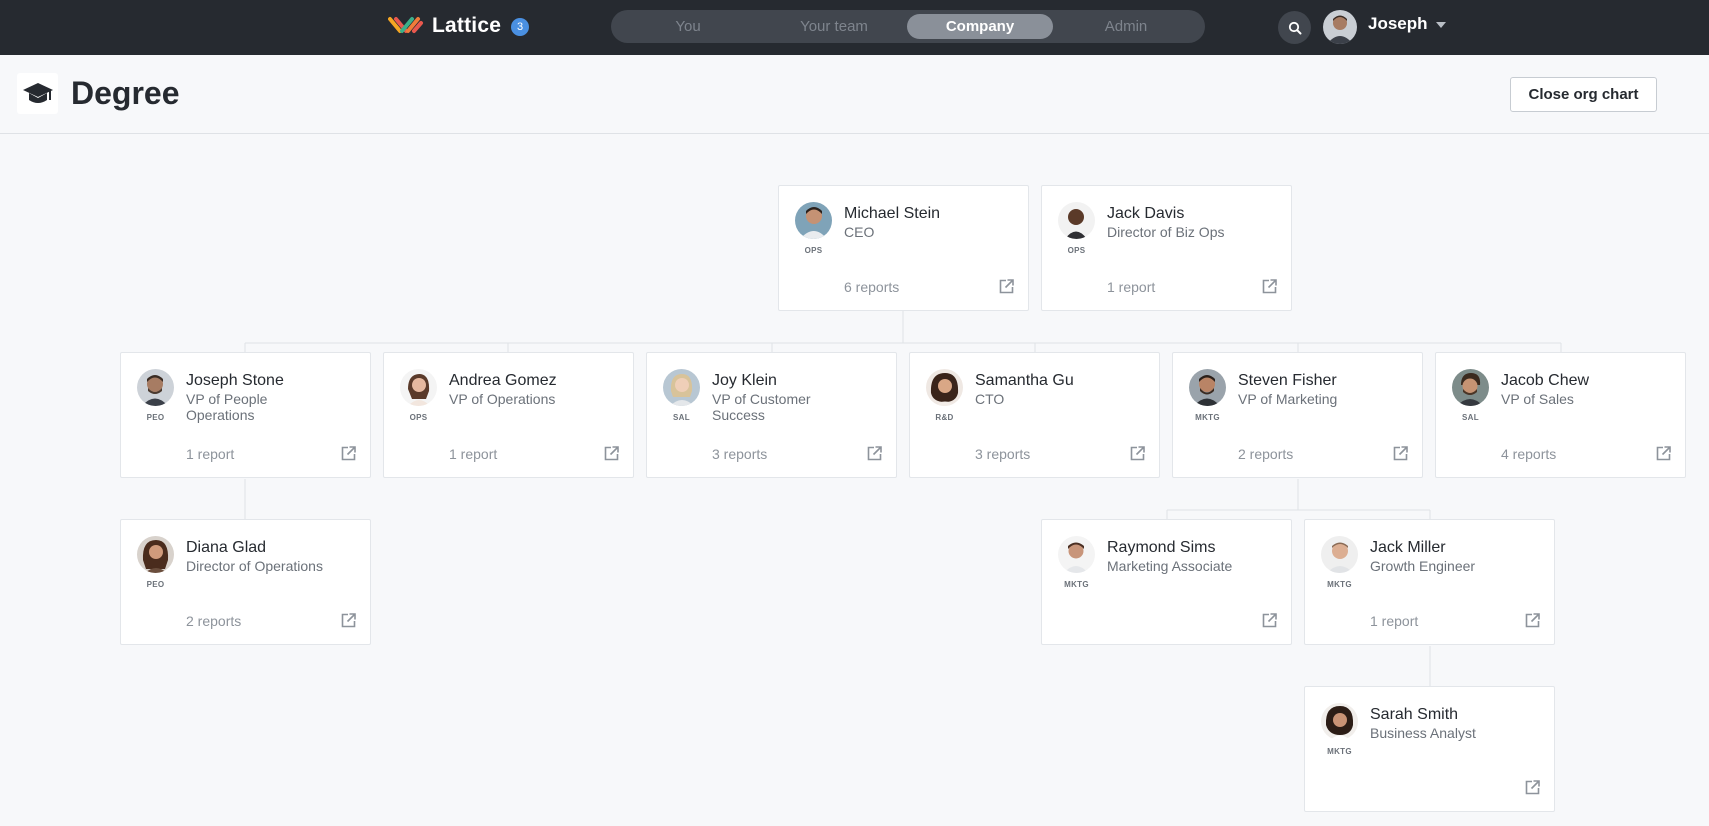 This screenshot has height=826, width=1709. What do you see at coordinates (990, 399) in the screenshot?
I see `person-title: CTO` at bounding box center [990, 399].